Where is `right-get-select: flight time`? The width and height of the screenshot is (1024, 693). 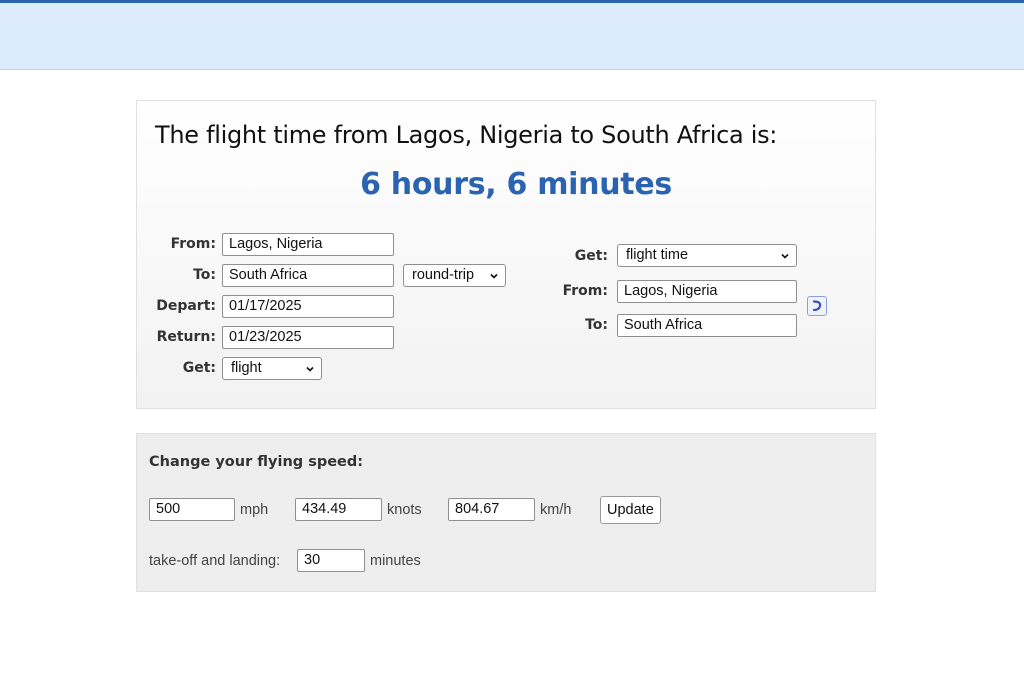
right-get-select: flight time is located at coordinates (707, 255).